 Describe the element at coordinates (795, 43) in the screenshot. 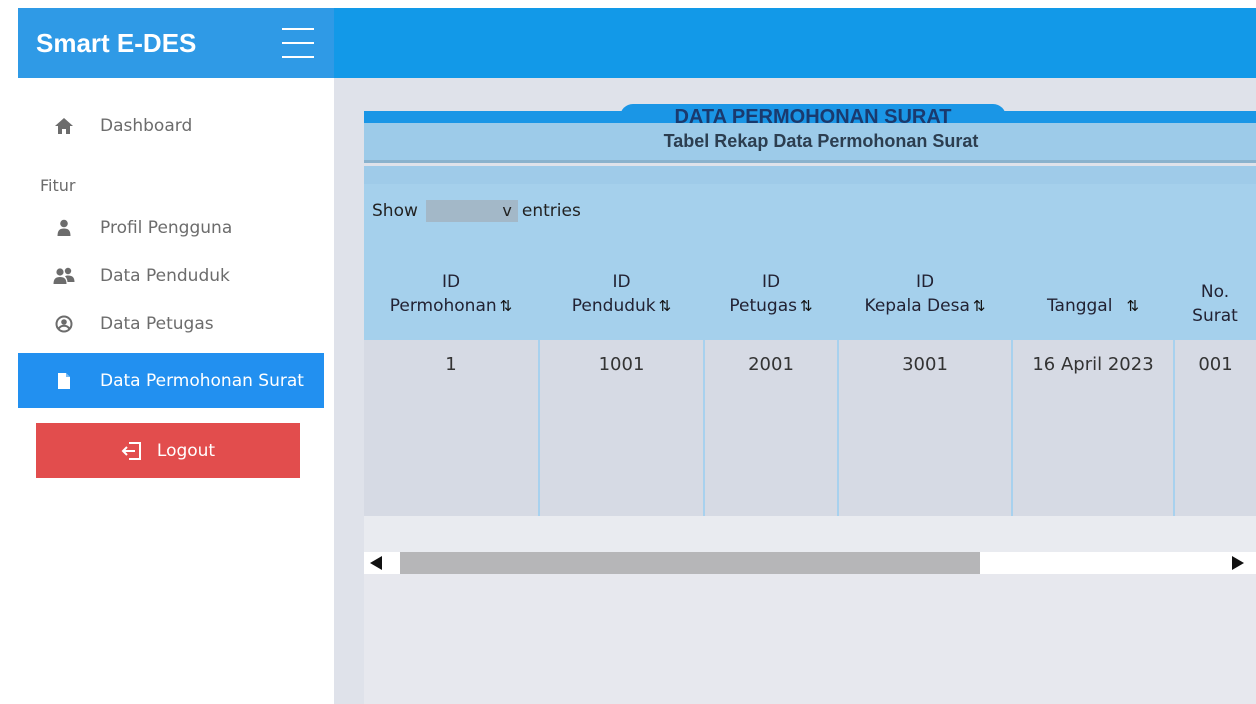

I see `top-bar` at that location.